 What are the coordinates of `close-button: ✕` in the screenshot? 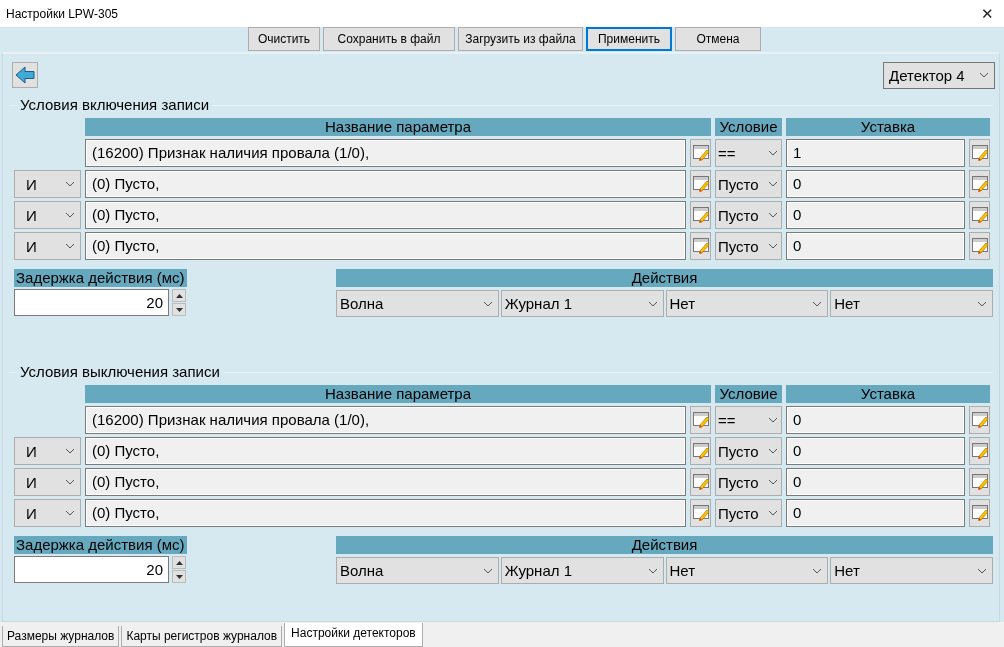 It's located at (987, 13).